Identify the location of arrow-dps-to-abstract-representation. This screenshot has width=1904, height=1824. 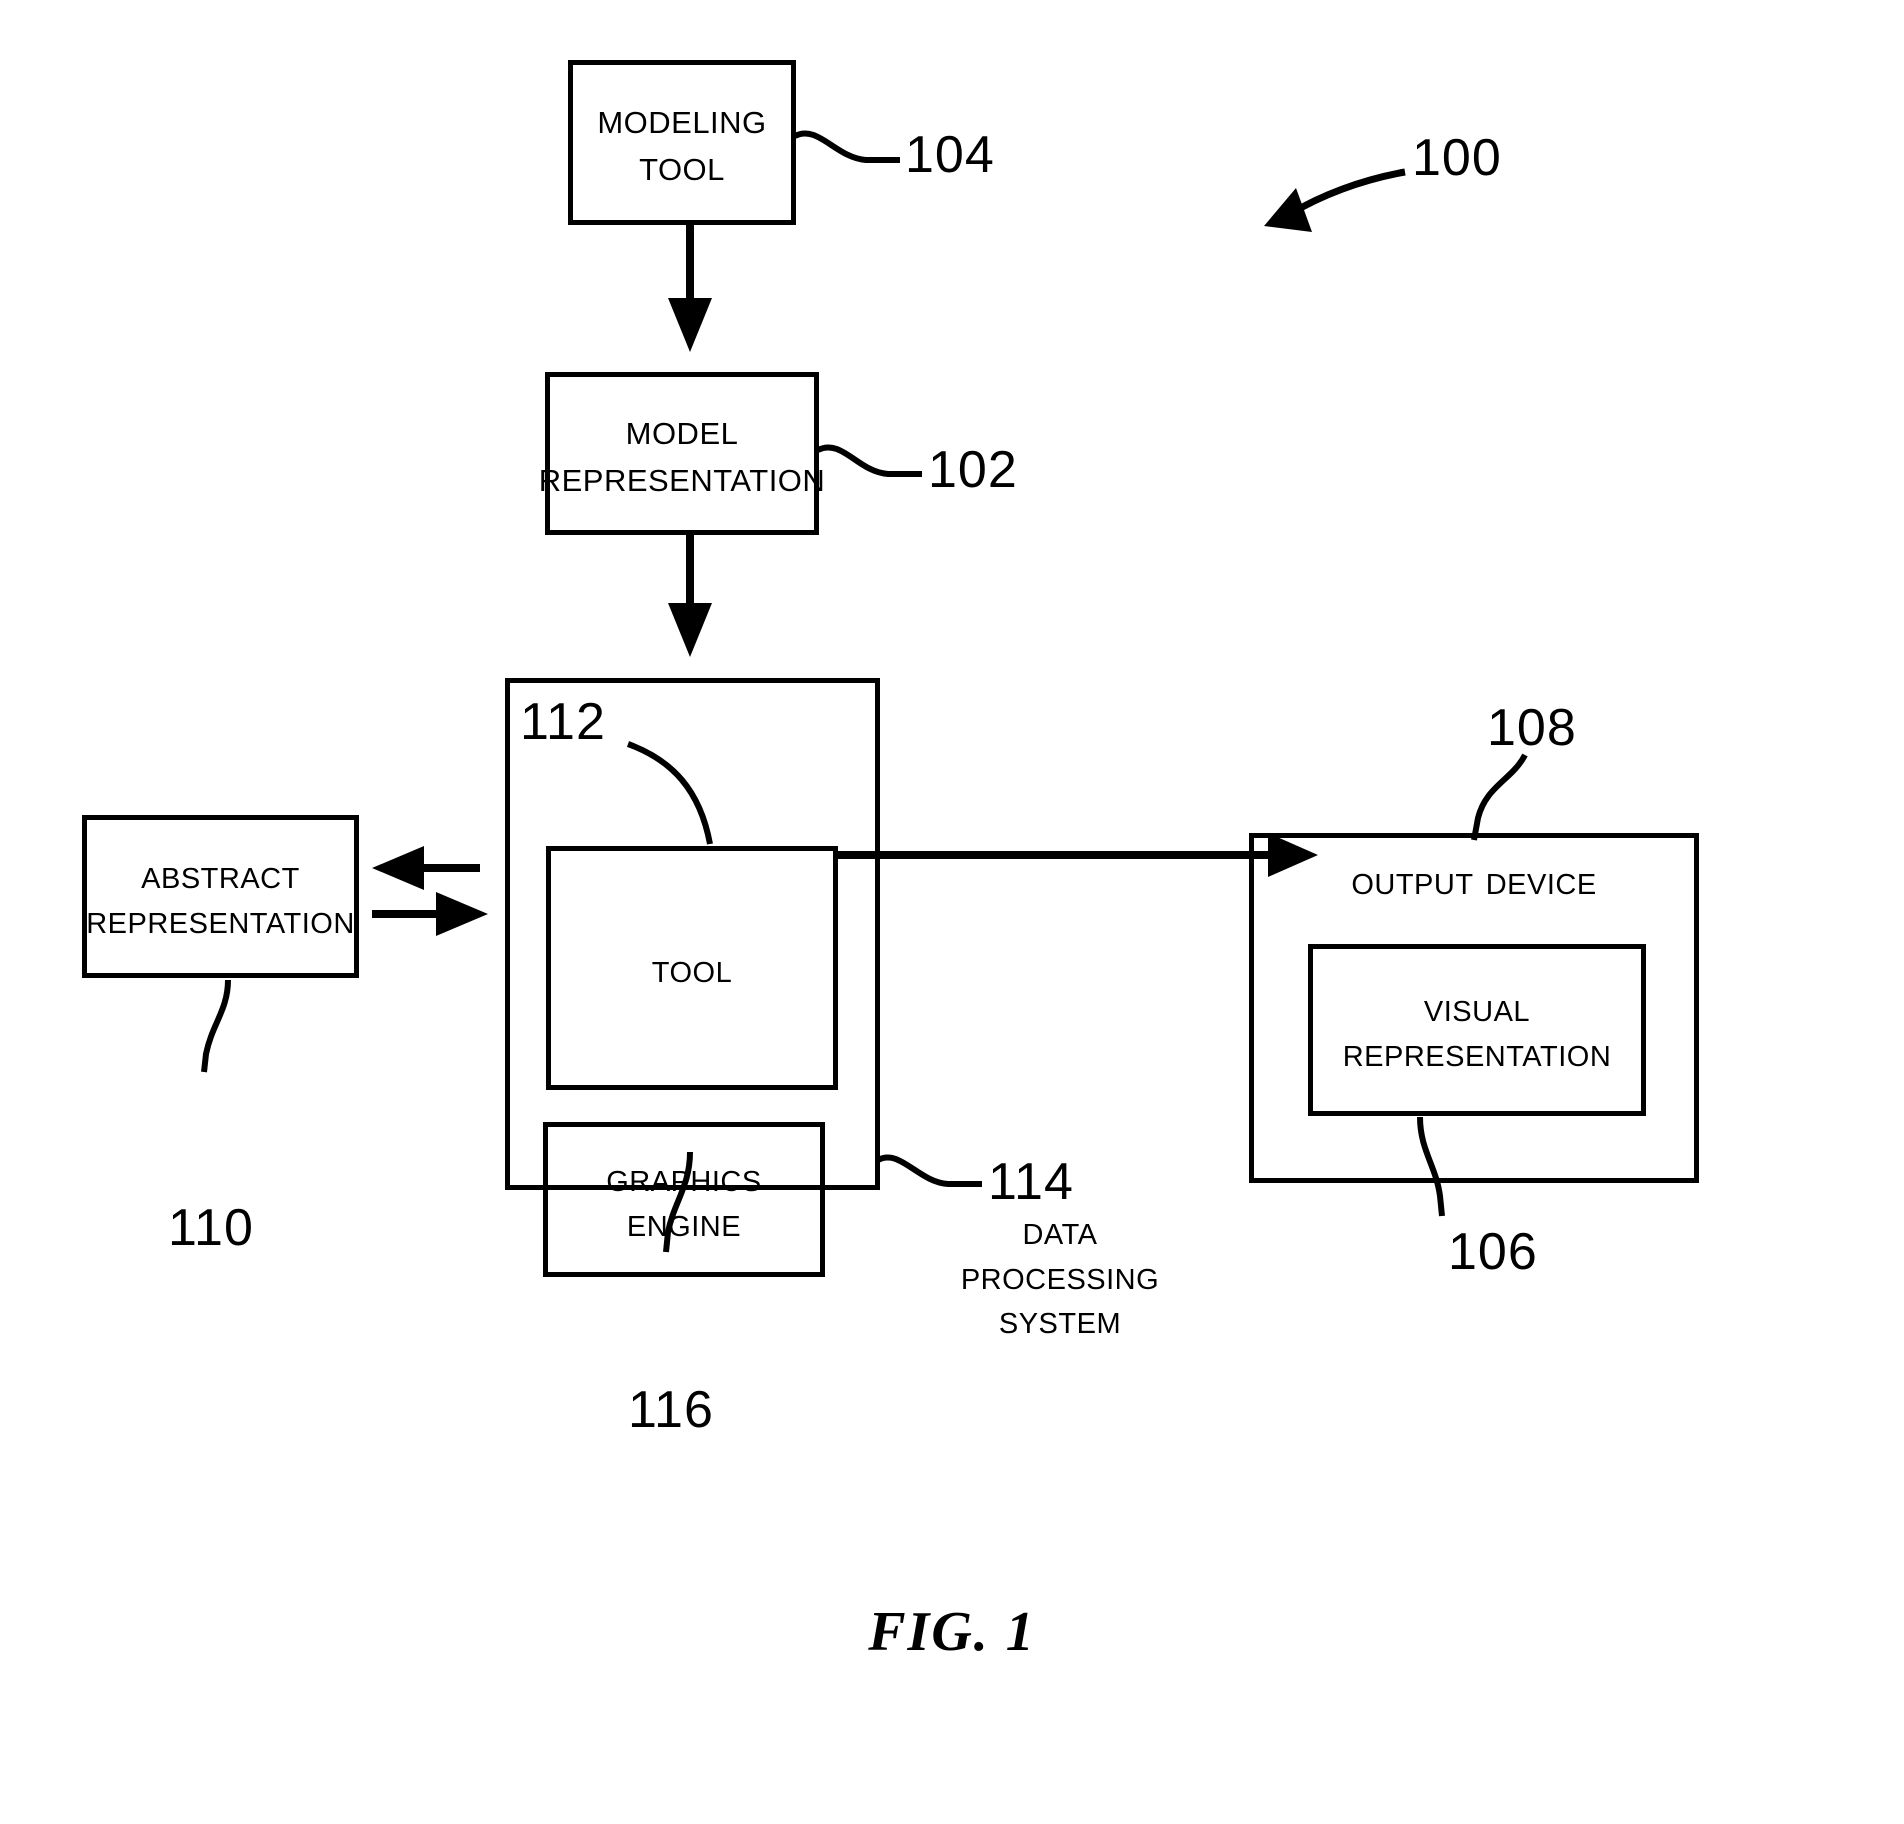
(426, 868).